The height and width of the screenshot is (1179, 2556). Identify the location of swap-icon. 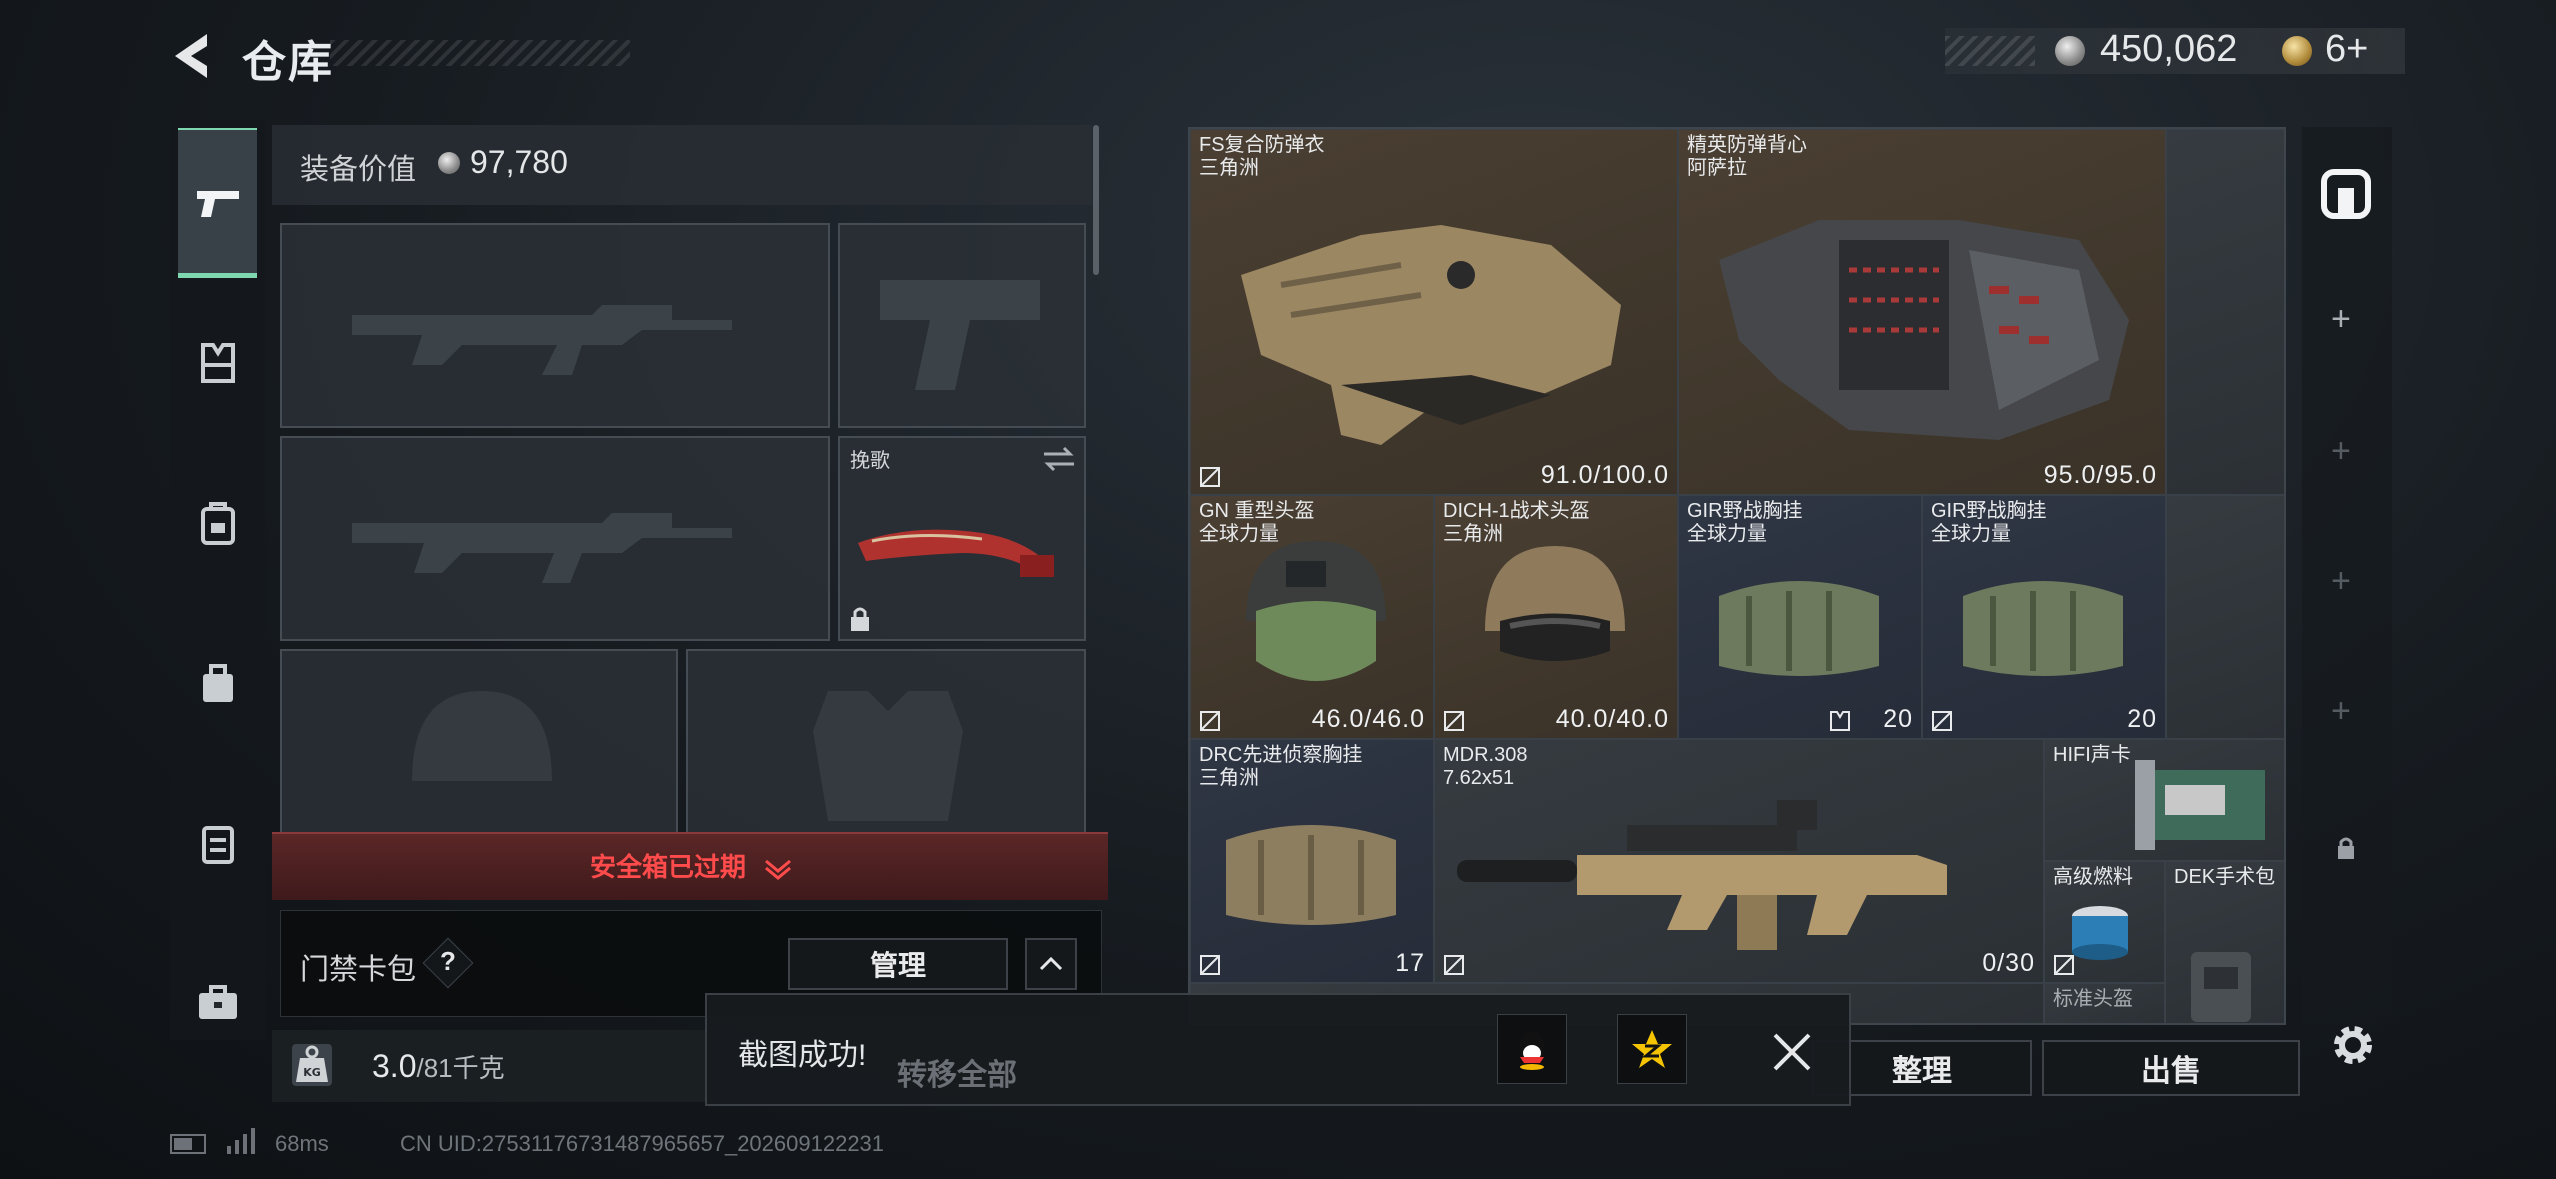
(1059, 459).